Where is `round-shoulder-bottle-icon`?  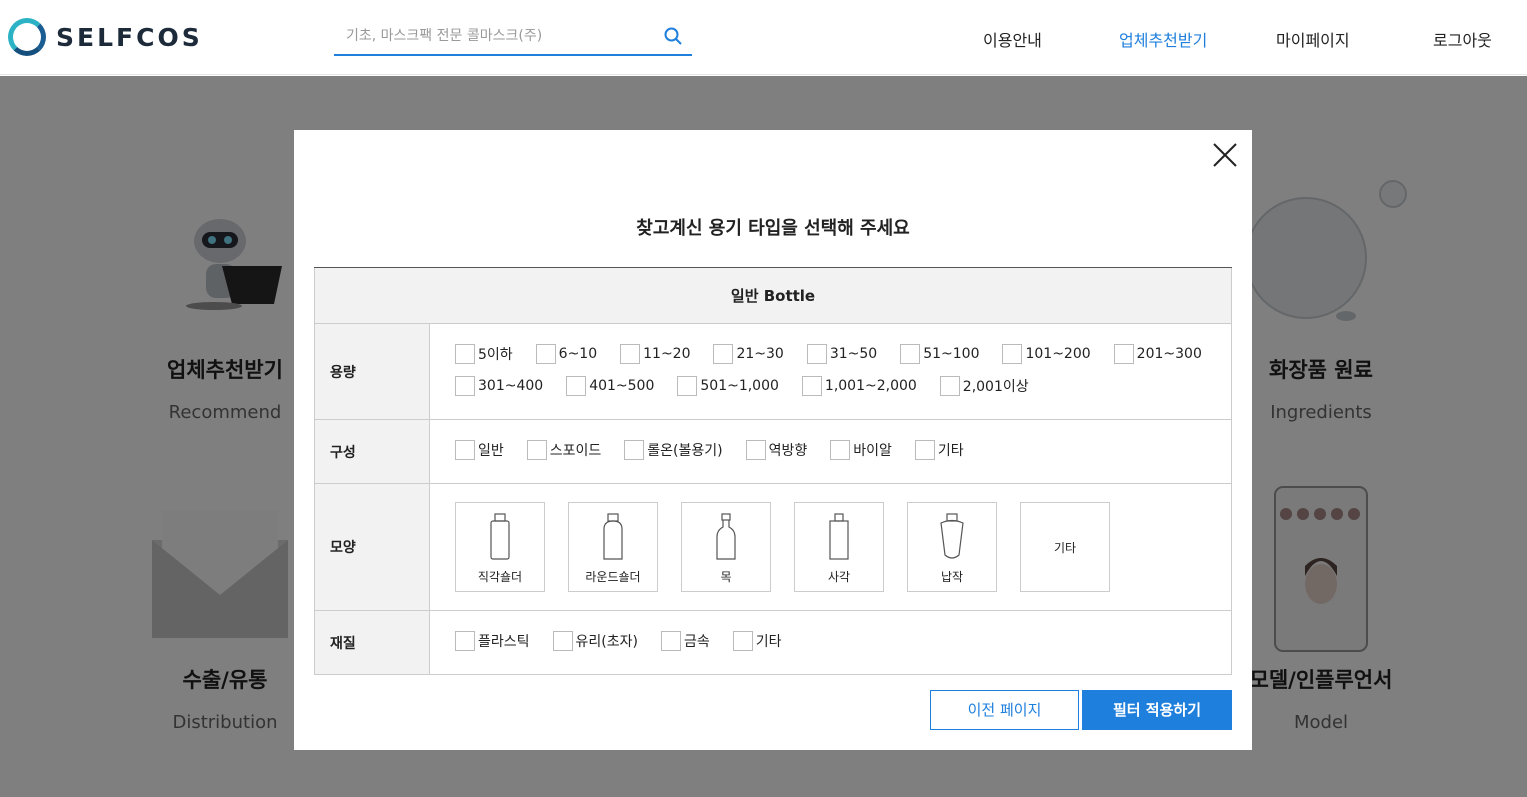 round-shoulder-bottle-icon is located at coordinates (613, 536).